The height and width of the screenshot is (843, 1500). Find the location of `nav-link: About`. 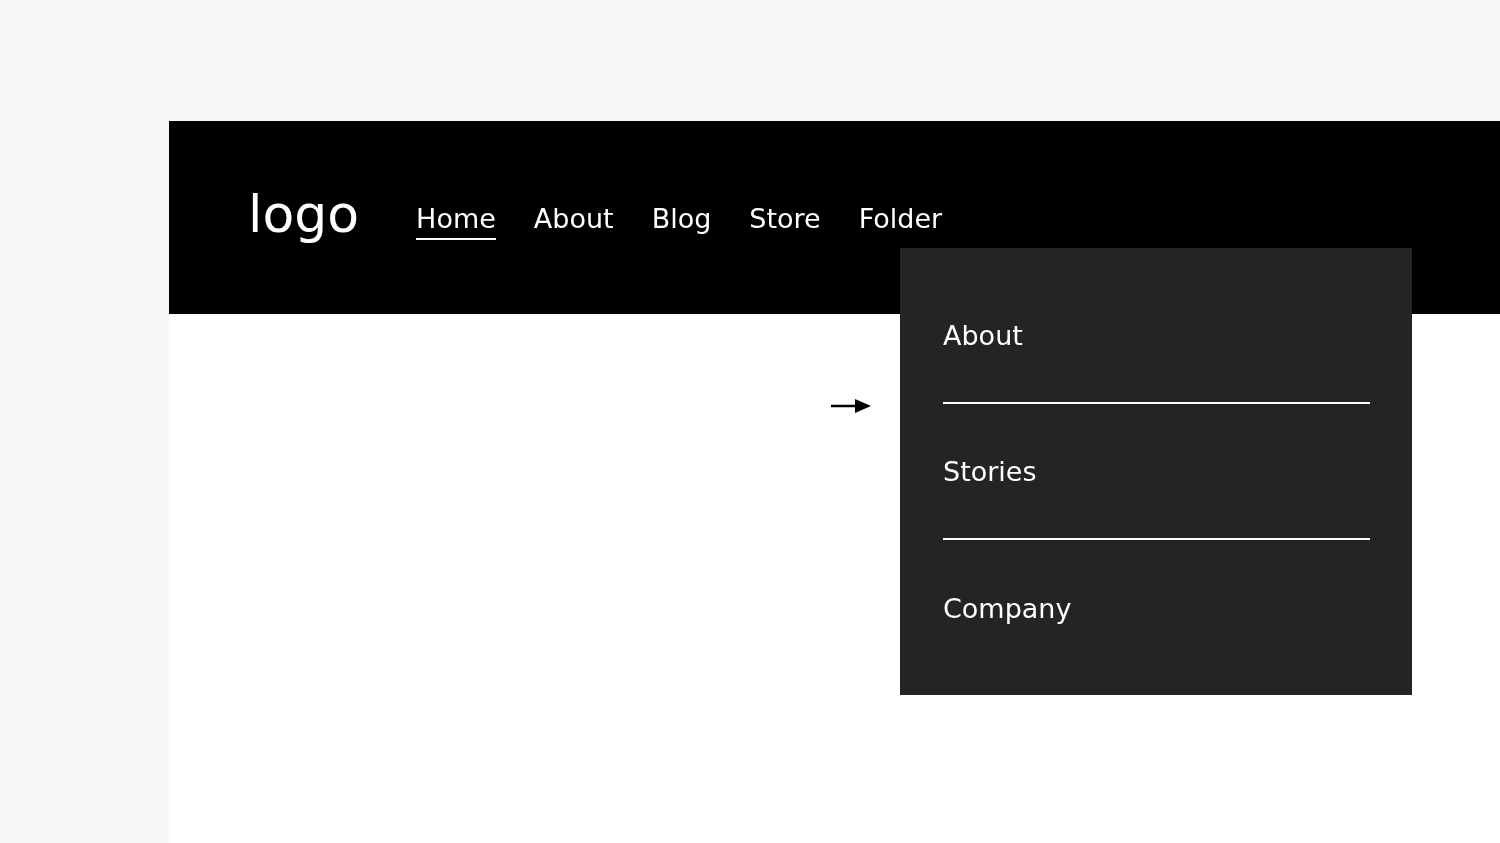

nav-link: About is located at coordinates (573, 217).